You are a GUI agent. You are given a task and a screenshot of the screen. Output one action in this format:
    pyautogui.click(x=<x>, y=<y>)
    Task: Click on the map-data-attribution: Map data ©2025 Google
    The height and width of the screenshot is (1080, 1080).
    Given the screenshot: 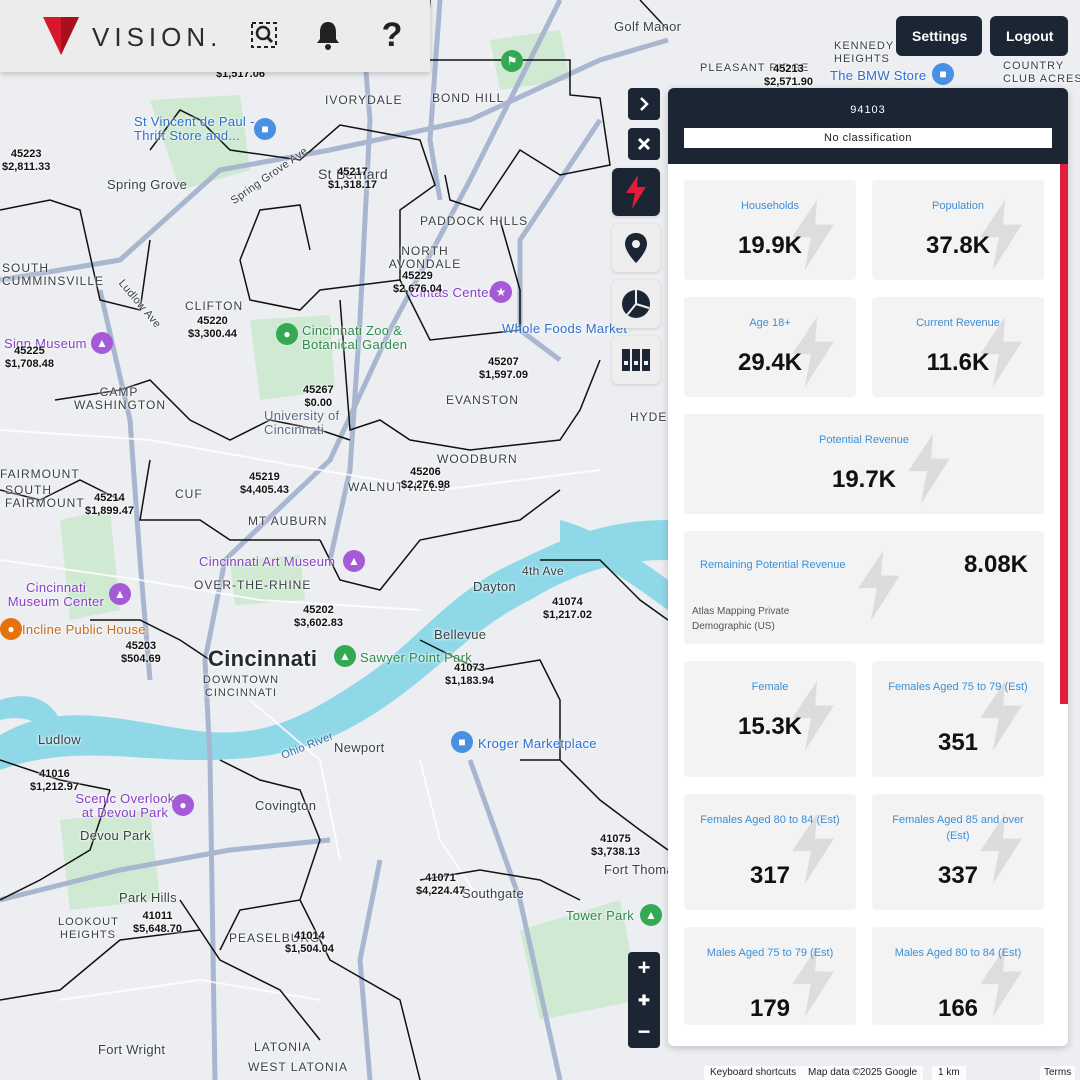 What is the action you would take?
    pyautogui.click(x=863, y=1073)
    